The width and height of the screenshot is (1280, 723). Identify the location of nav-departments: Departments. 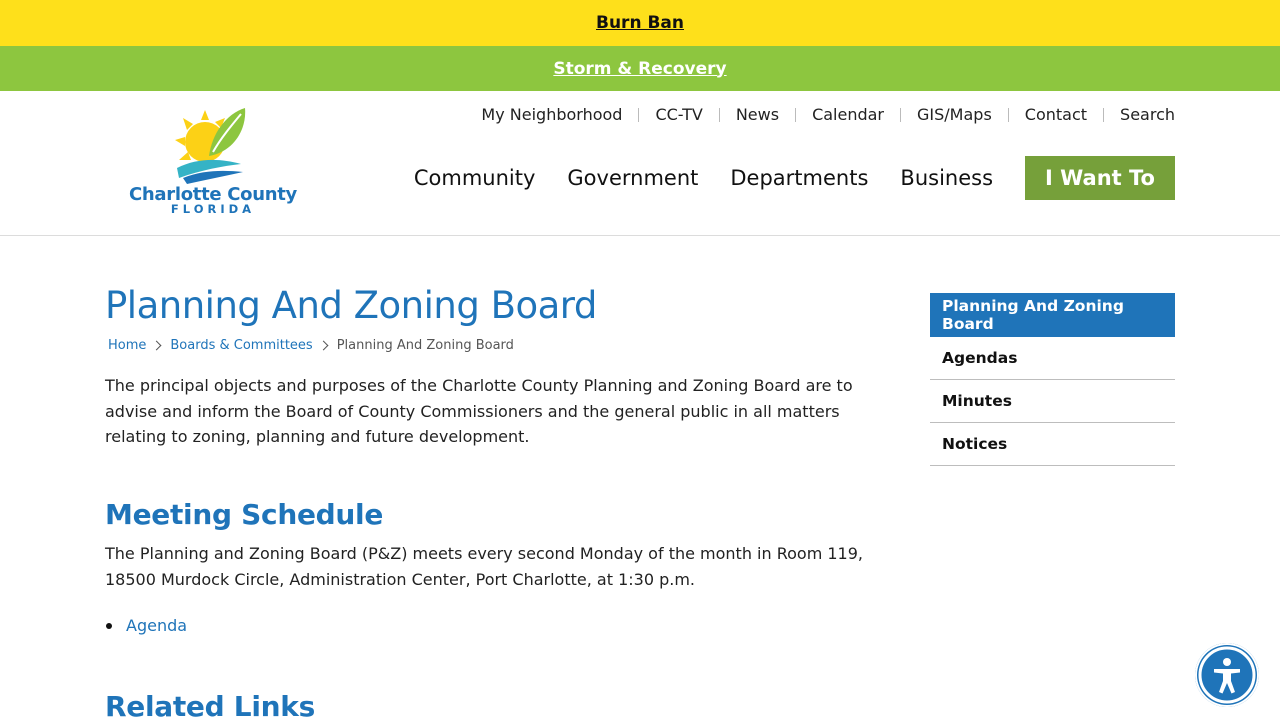
(799, 178).